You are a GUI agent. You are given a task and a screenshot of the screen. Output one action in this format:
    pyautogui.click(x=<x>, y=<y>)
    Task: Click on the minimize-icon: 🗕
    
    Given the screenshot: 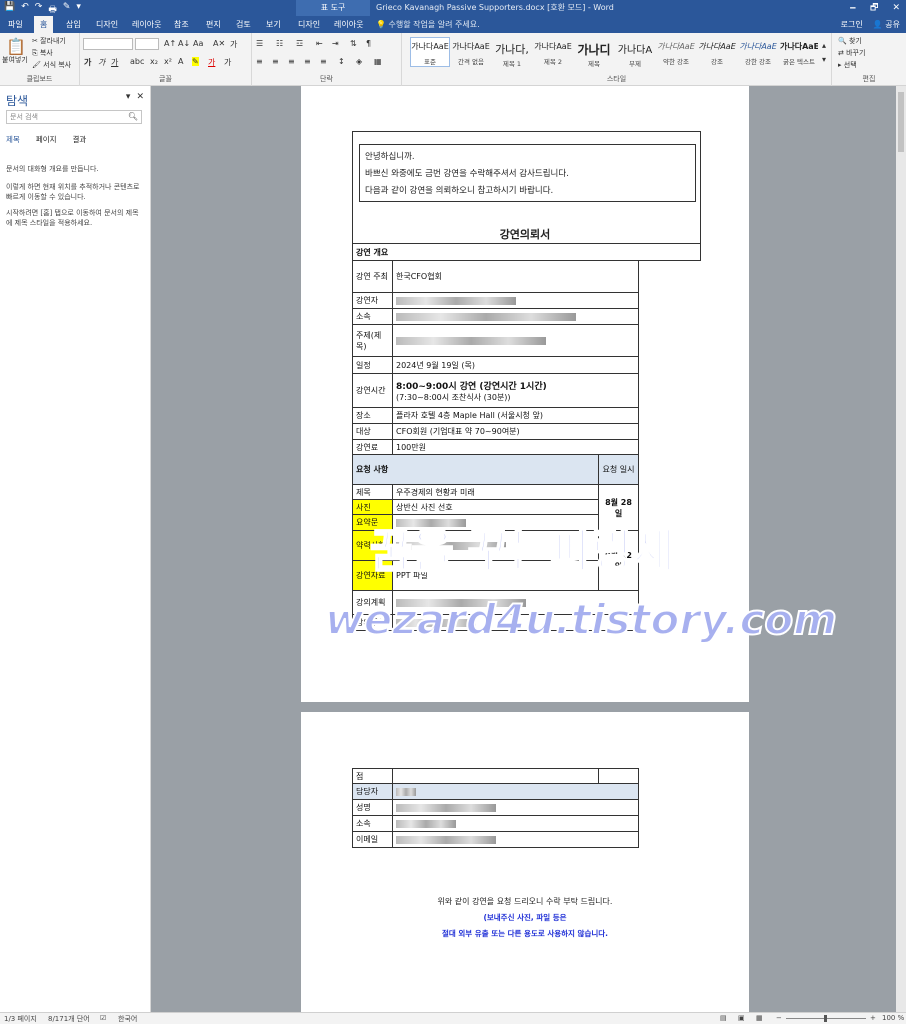 What is the action you would take?
    pyautogui.click(x=853, y=8)
    